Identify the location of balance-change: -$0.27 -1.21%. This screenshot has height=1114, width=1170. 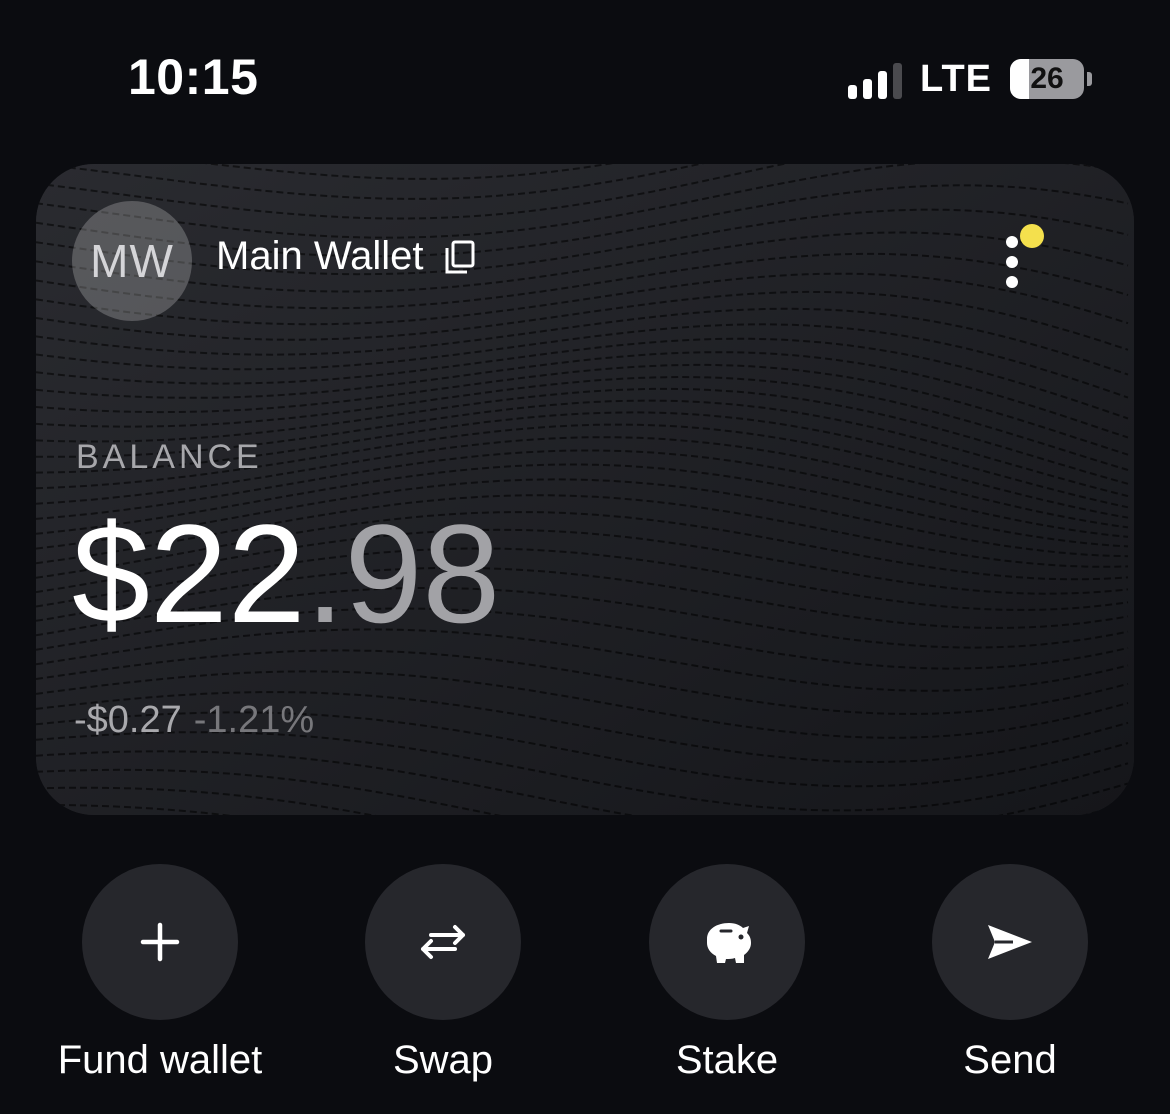
(194, 720).